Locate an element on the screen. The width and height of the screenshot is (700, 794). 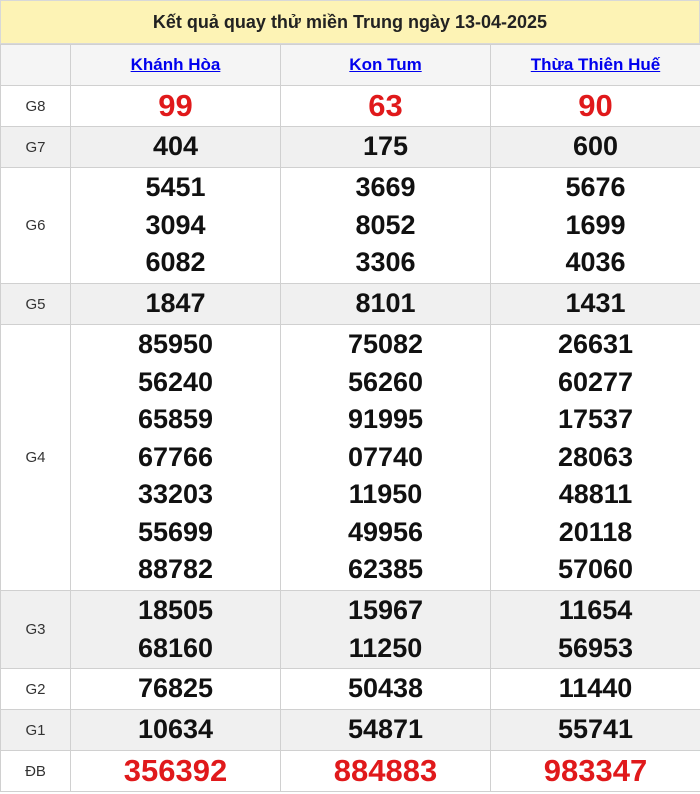
header-province-1: Khánh Hòa is located at coordinates (175, 65).